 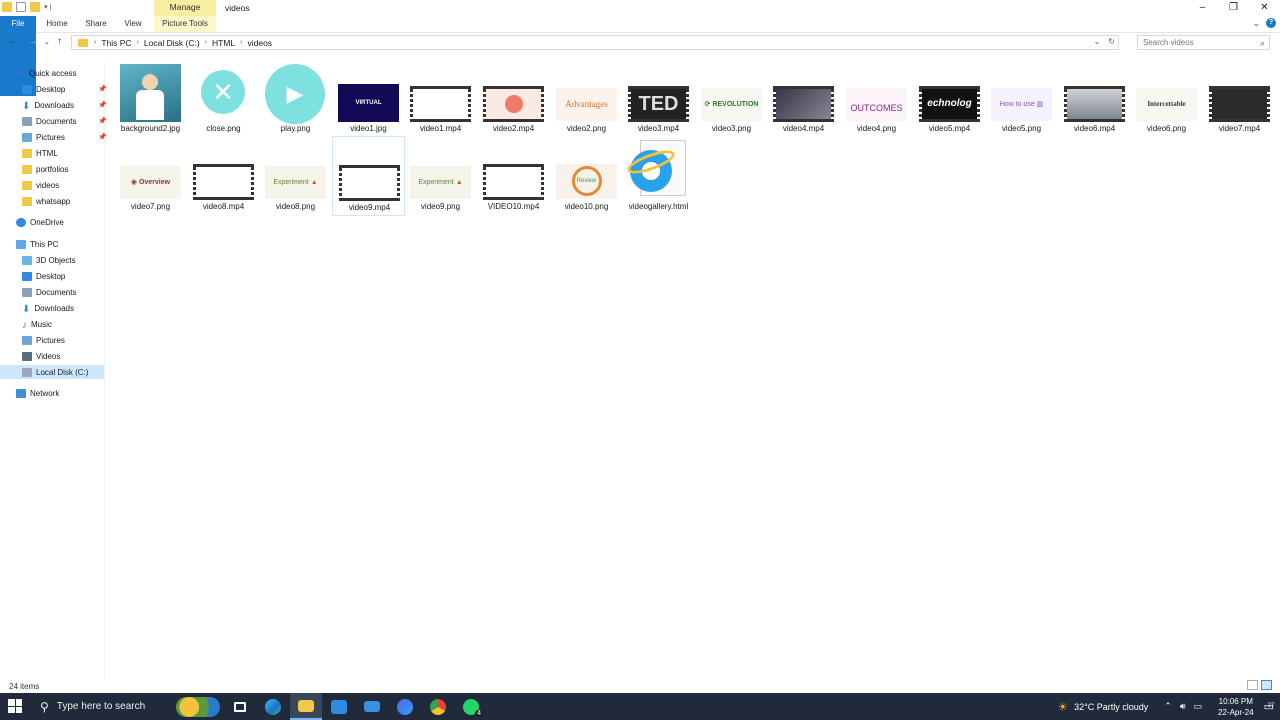 I want to click on nav-label: portfolios, so click(x=52, y=169).